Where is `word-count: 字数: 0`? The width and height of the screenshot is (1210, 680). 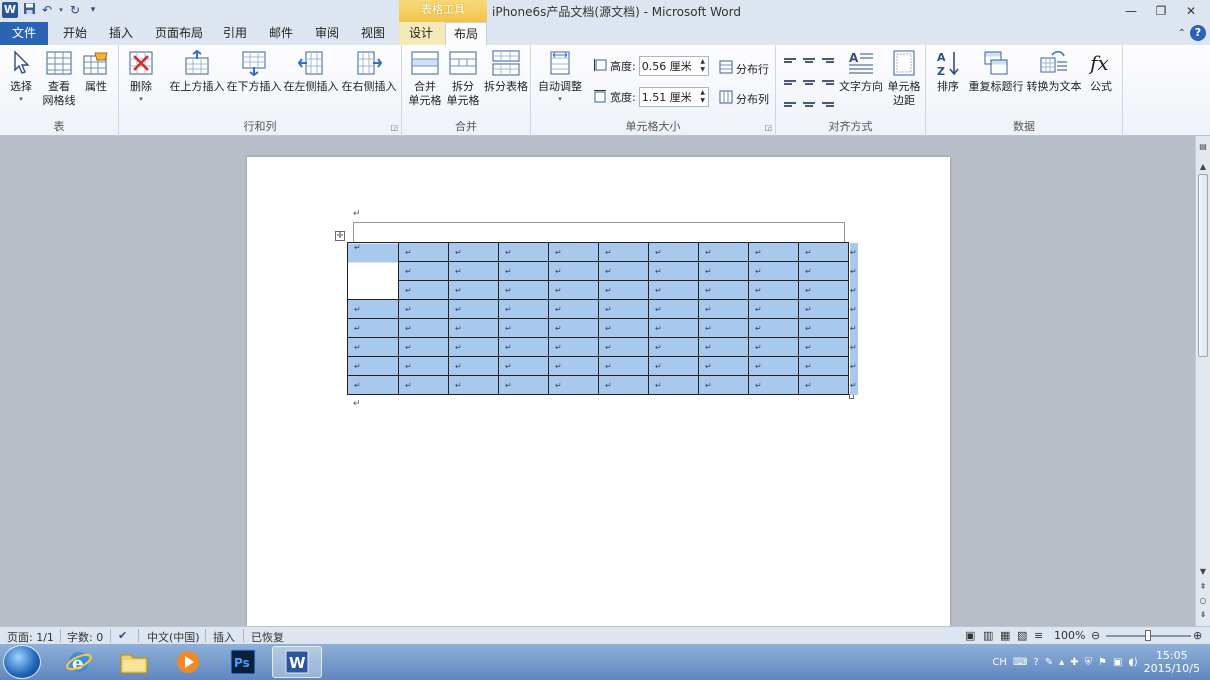 word-count: 字数: 0 is located at coordinates (85, 637).